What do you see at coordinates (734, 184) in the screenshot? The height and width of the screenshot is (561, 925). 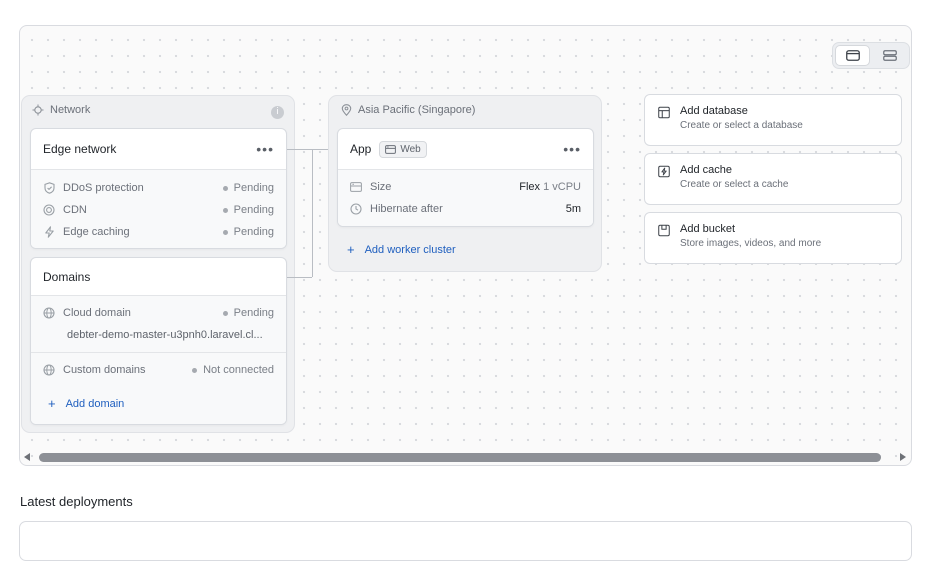 I see `add-cache-subtitle: Create or select a cache` at bounding box center [734, 184].